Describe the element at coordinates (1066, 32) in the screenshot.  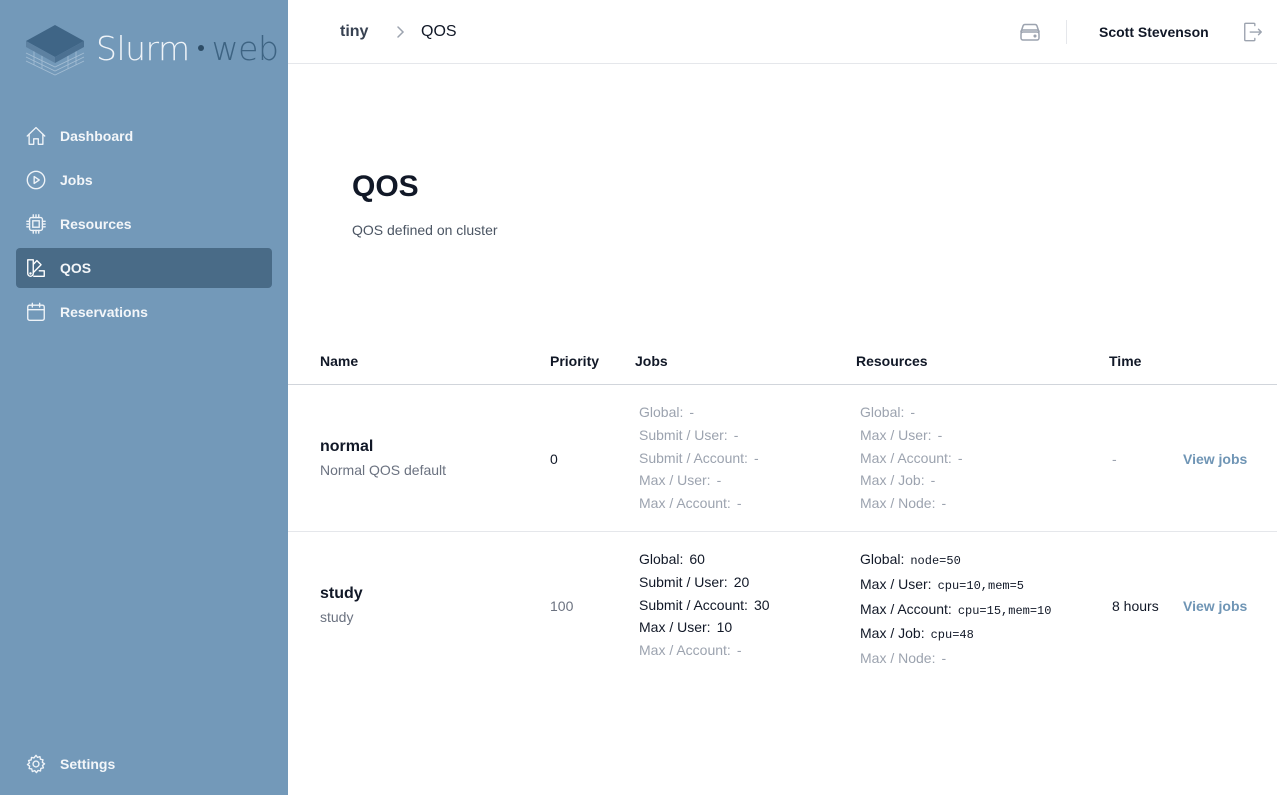
I see `header-divider` at that location.